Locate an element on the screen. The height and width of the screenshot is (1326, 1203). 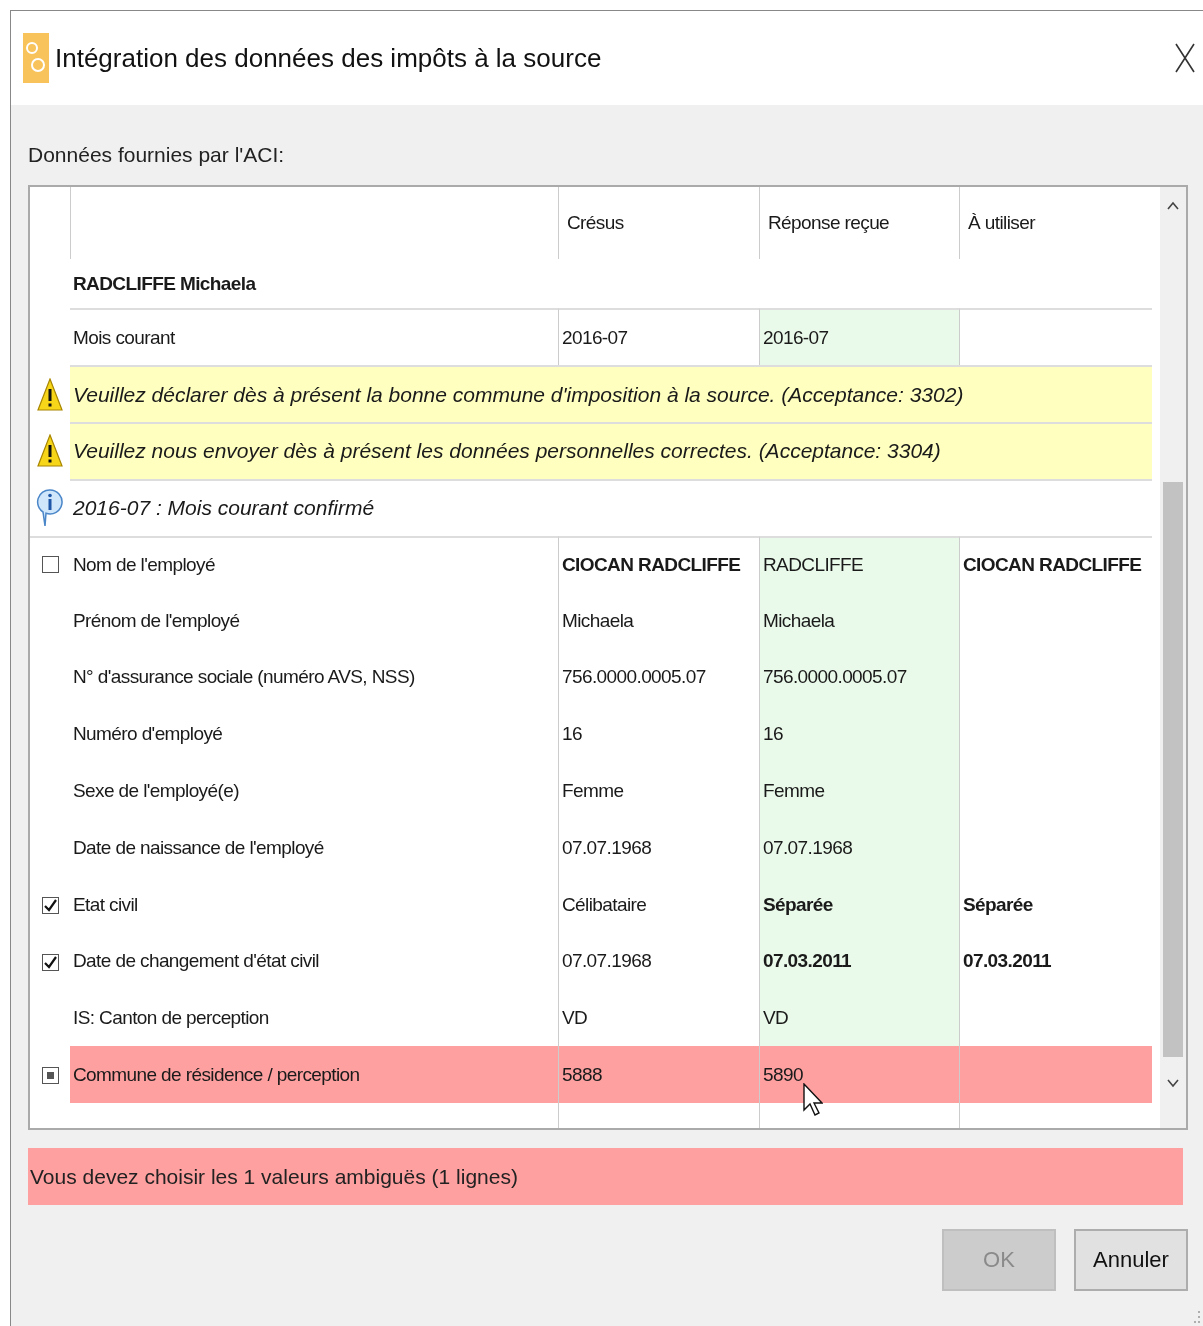
row-label: Date de changement d'état civil is located at coordinates (196, 961).